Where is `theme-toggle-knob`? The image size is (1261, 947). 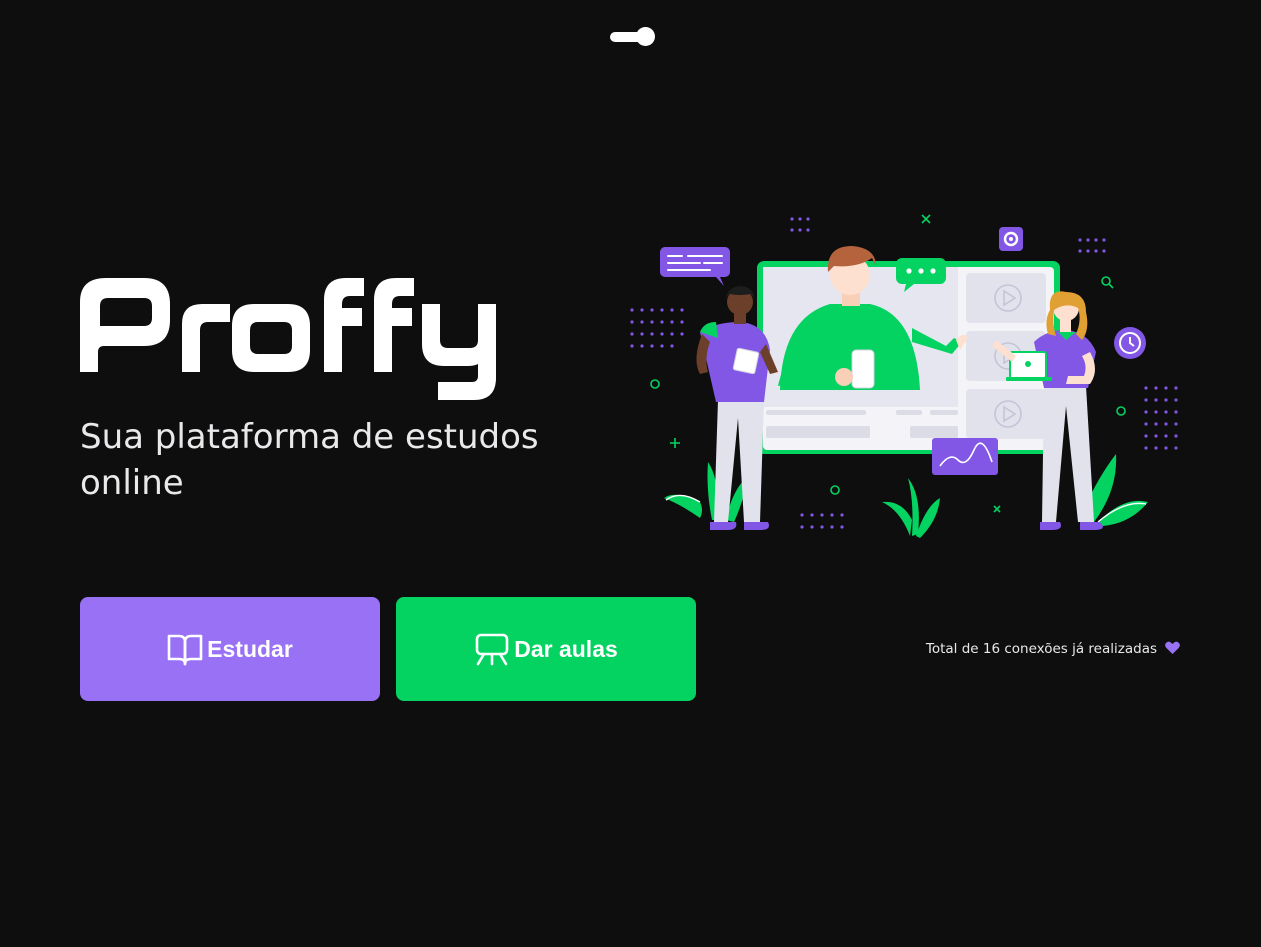 theme-toggle-knob is located at coordinates (645, 36).